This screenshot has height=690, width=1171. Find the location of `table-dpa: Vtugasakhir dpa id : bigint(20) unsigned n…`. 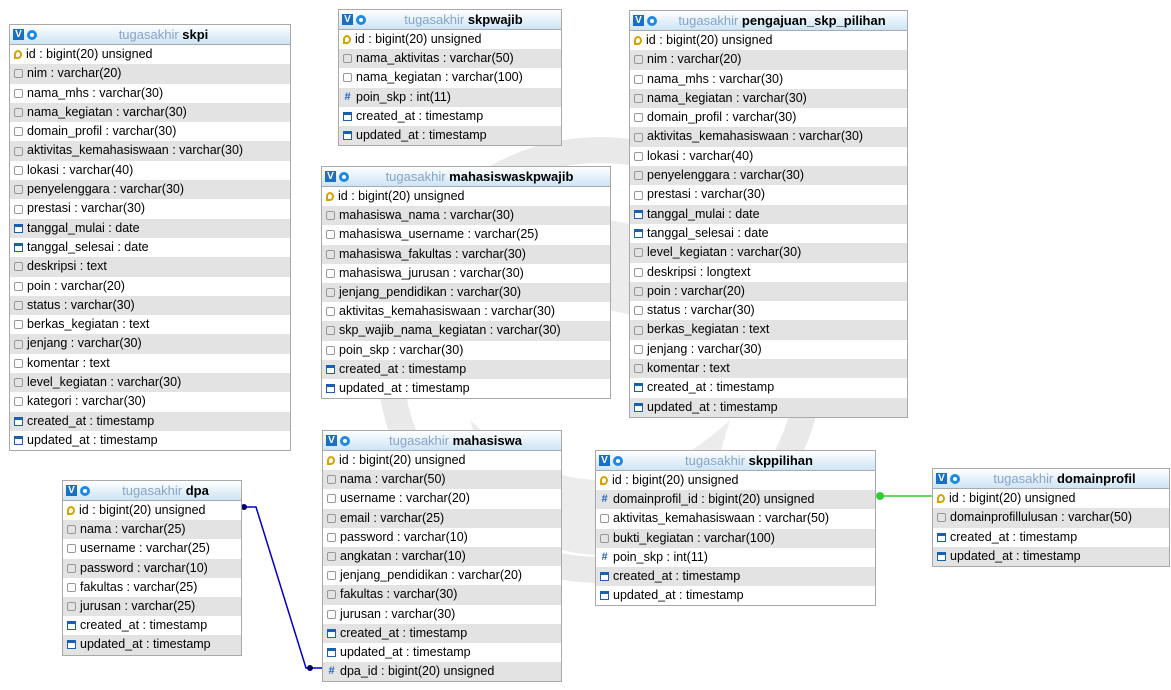

table-dpa: Vtugasakhir dpa id : bigint(20) unsigned n… is located at coordinates (152, 568).